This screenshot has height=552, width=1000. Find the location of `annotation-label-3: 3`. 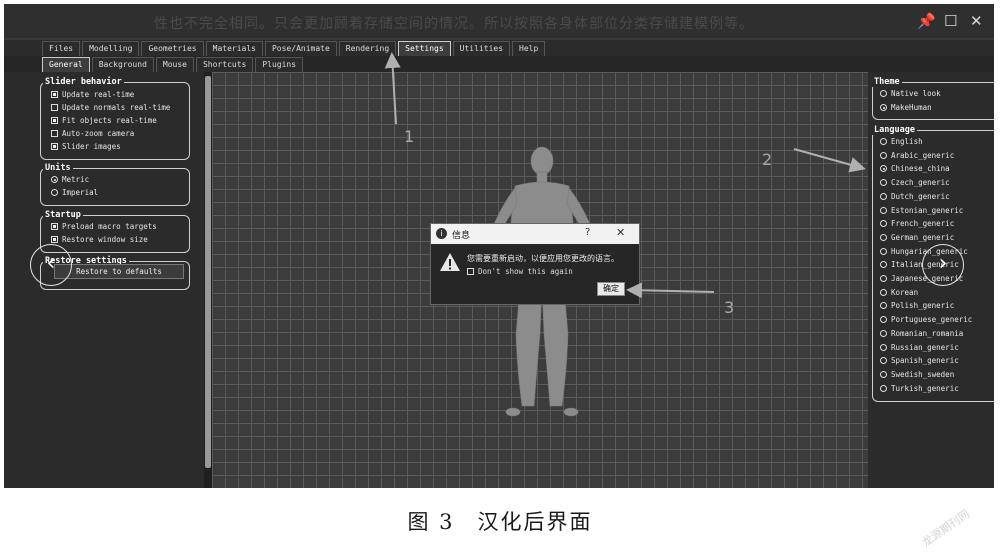

annotation-label-3: 3 is located at coordinates (729, 307).